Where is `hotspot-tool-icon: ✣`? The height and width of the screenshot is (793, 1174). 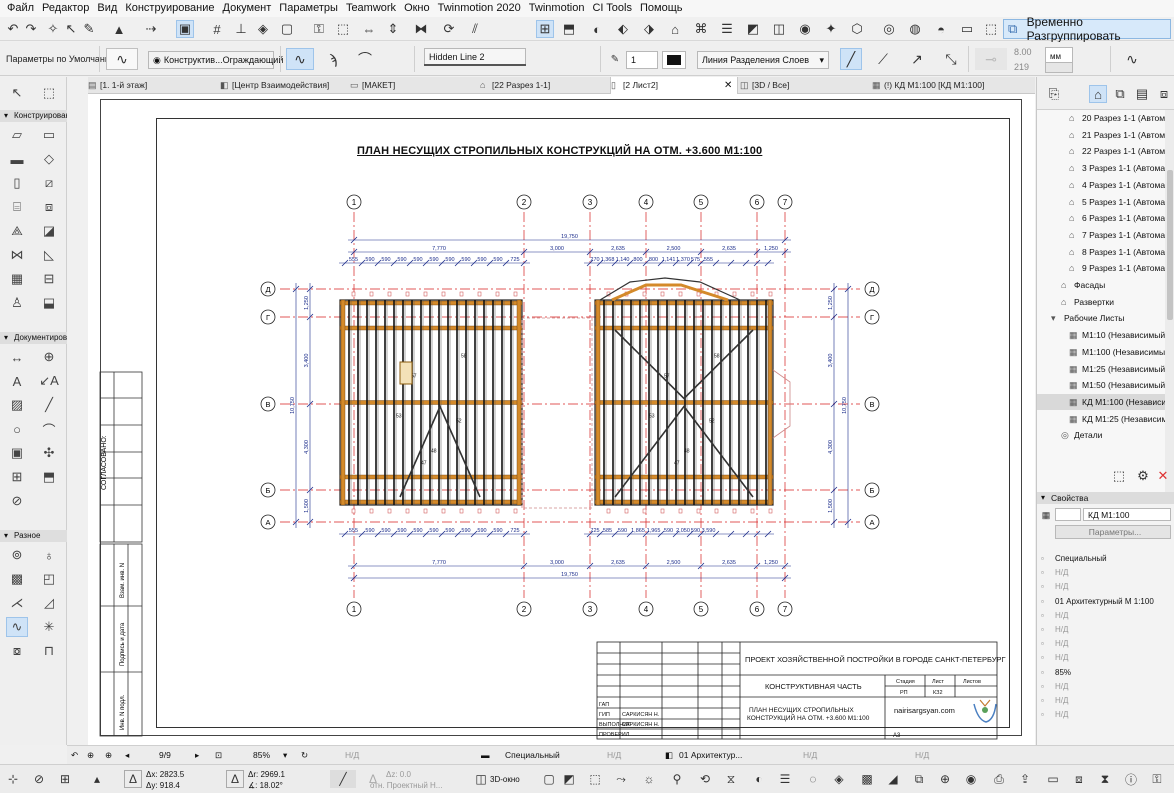
hotspot-tool-icon: ✣ is located at coordinates (49, 453).